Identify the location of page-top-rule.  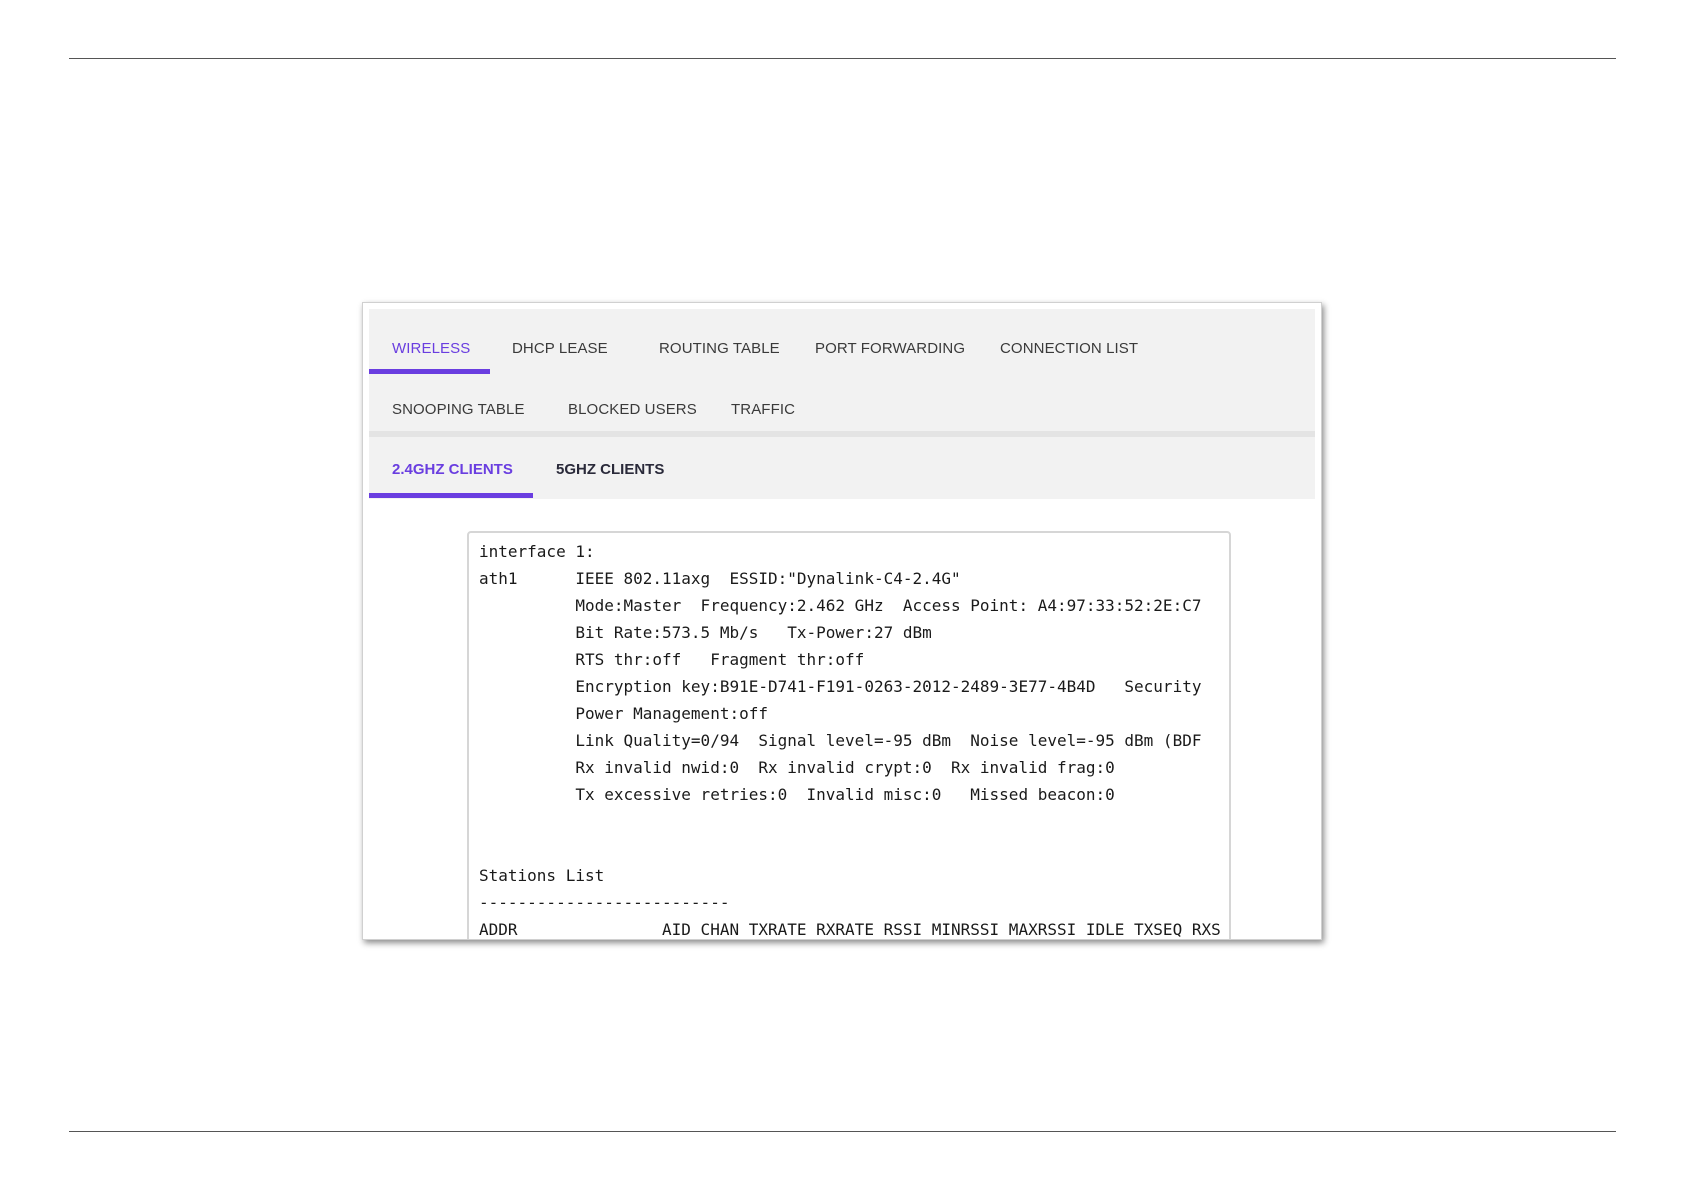
(842, 58).